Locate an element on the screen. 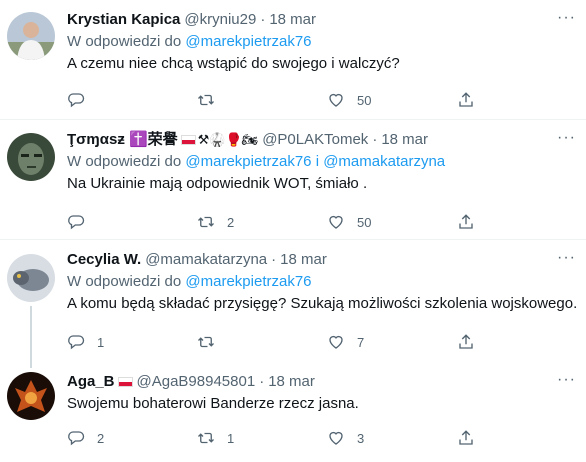 The image size is (586, 462). reply-count: 2 is located at coordinates (101, 438).